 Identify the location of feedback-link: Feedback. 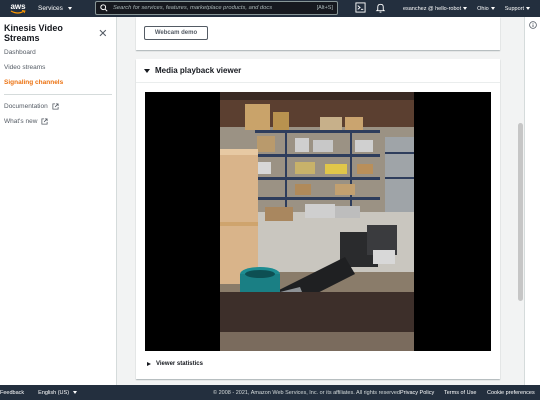
(12, 393).